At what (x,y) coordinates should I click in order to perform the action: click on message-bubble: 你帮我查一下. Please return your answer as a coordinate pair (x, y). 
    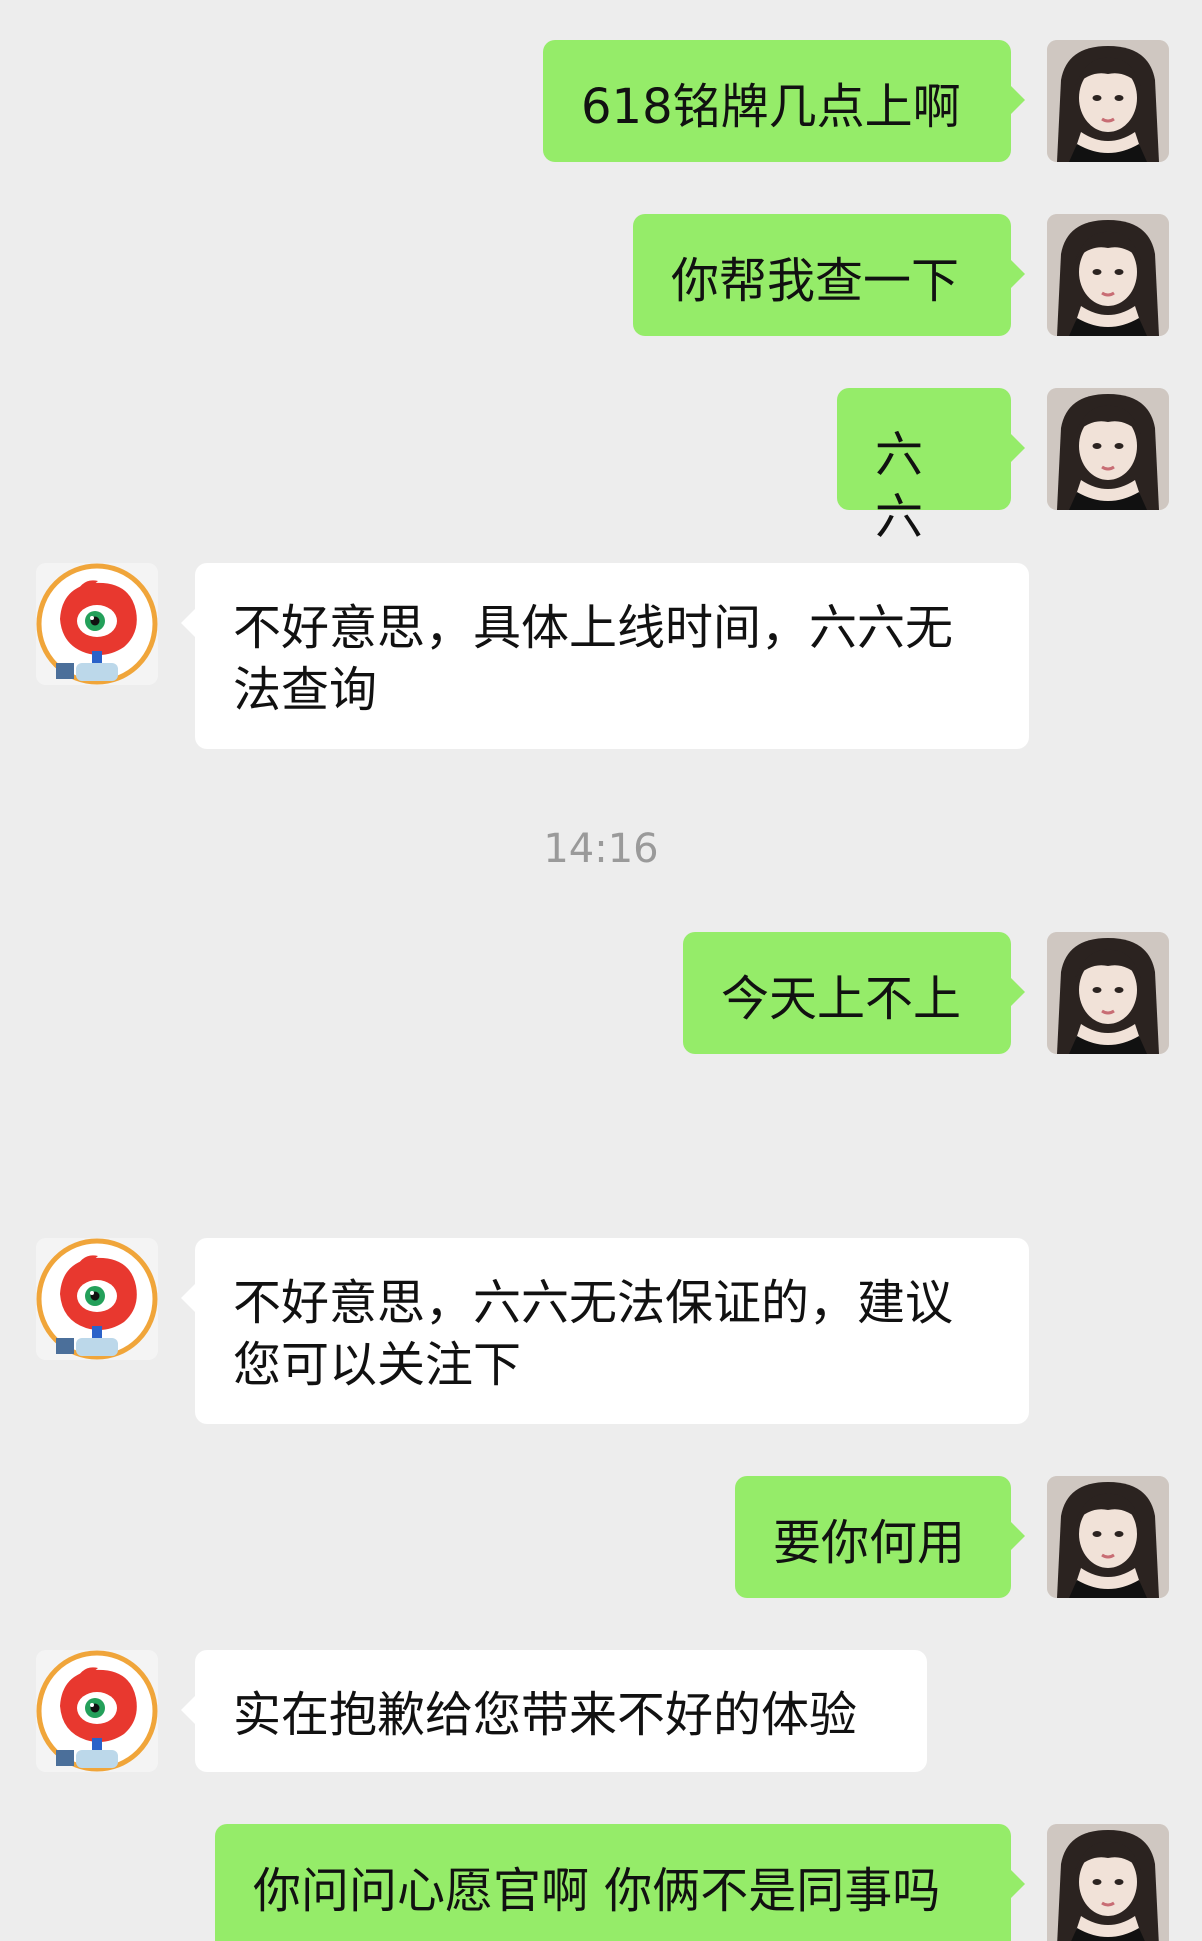
    Looking at the image, I should click on (829, 275).